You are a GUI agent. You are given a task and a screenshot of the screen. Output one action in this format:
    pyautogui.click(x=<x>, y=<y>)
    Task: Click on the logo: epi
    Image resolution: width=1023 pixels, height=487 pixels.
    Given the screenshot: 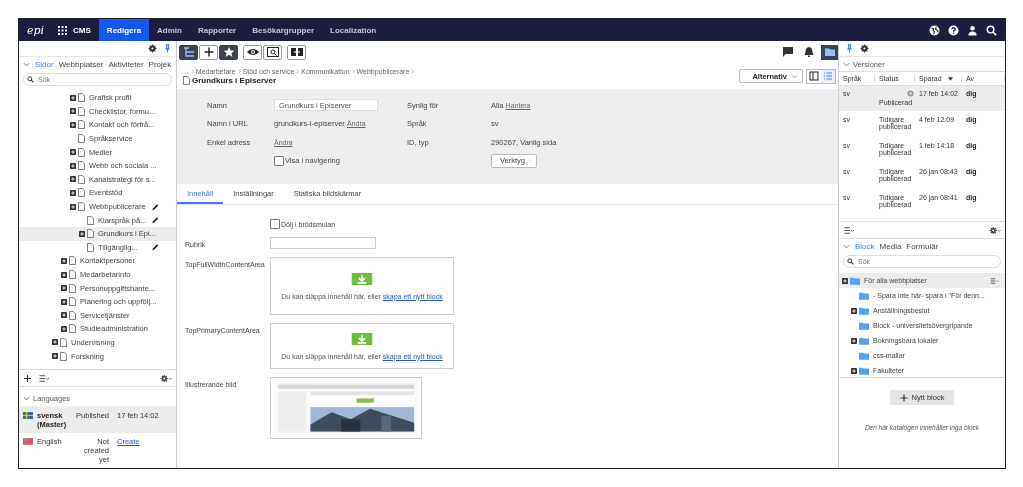 What is the action you would take?
    pyautogui.click(x=36, y=30)
    